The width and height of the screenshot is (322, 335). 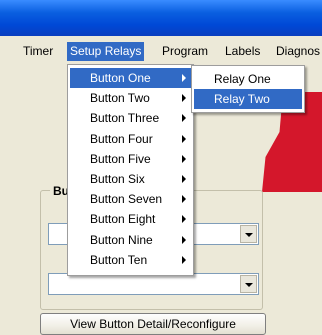 I want to click on menu-item-button-ten: Button Ten, so click(x=130, y=260).